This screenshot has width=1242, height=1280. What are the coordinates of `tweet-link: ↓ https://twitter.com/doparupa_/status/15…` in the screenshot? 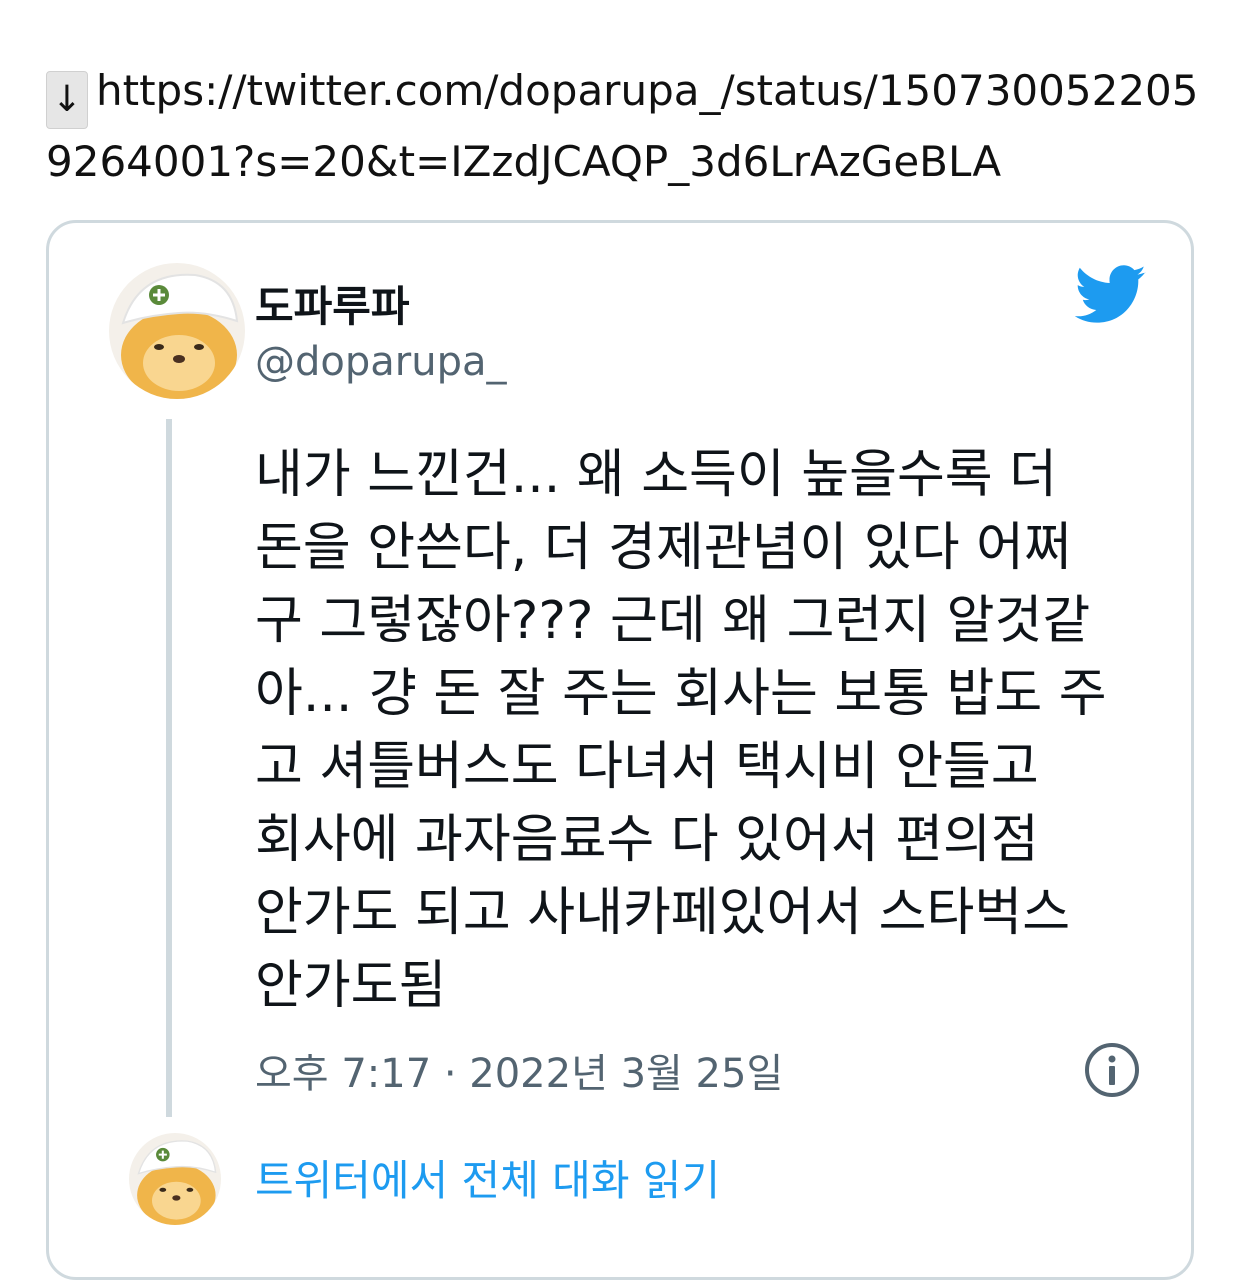 It's located at (626, 126).